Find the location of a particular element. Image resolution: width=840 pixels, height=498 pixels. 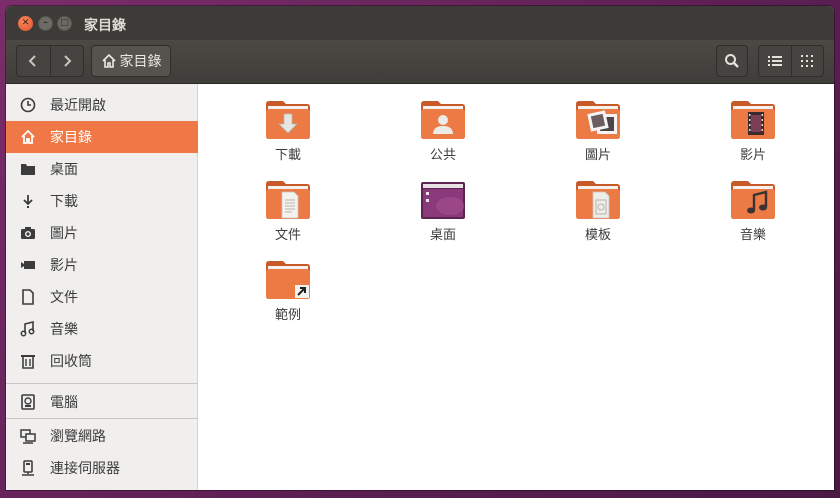

document-icon is located at coordinates (28, 297).